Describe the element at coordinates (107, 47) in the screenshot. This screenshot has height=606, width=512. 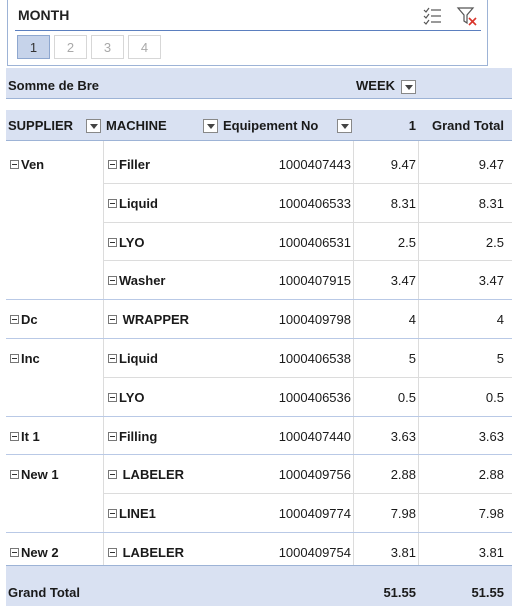
I see `slicer-button-3: 3` at that location.